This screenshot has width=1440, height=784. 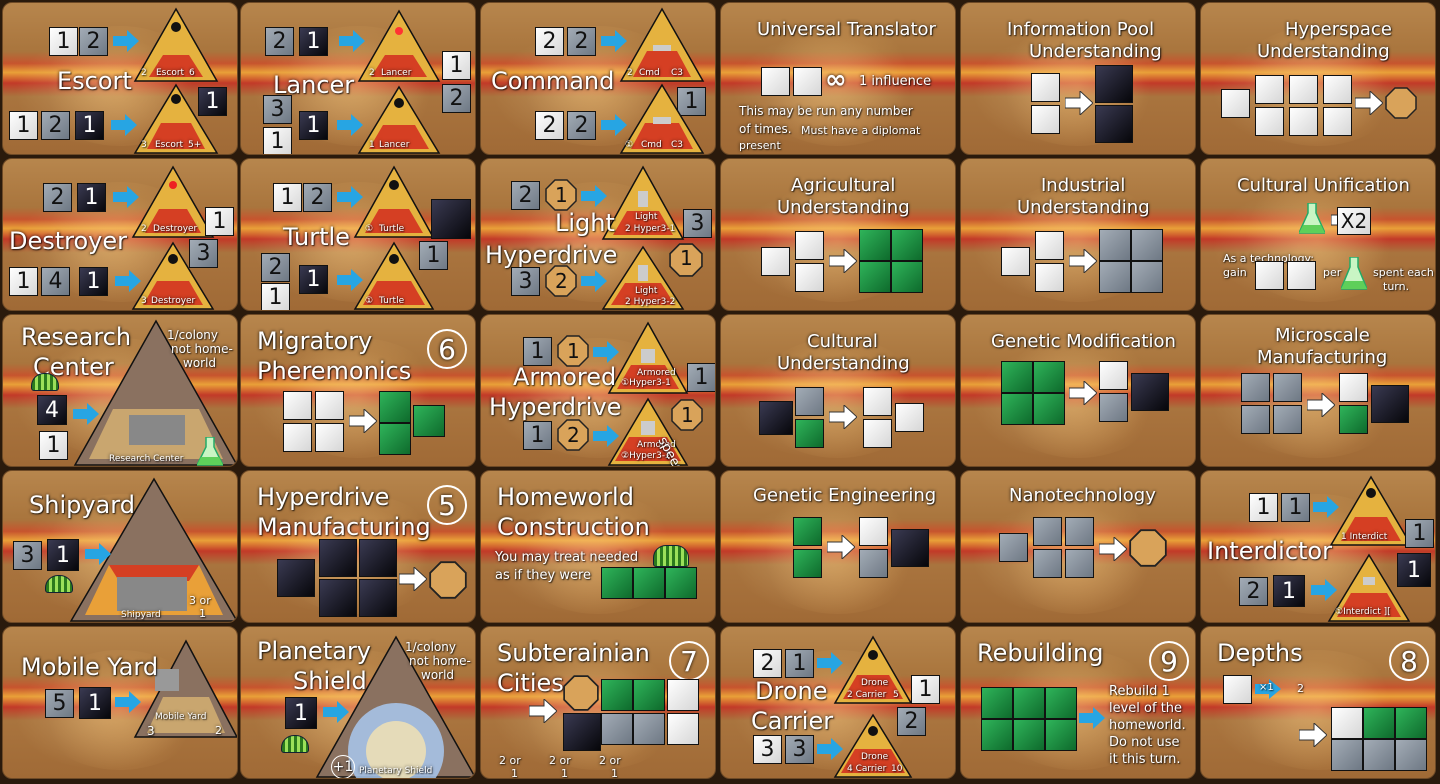 I want to click on ship-label: ①Interdict ][, so click(x=1363, y=612).